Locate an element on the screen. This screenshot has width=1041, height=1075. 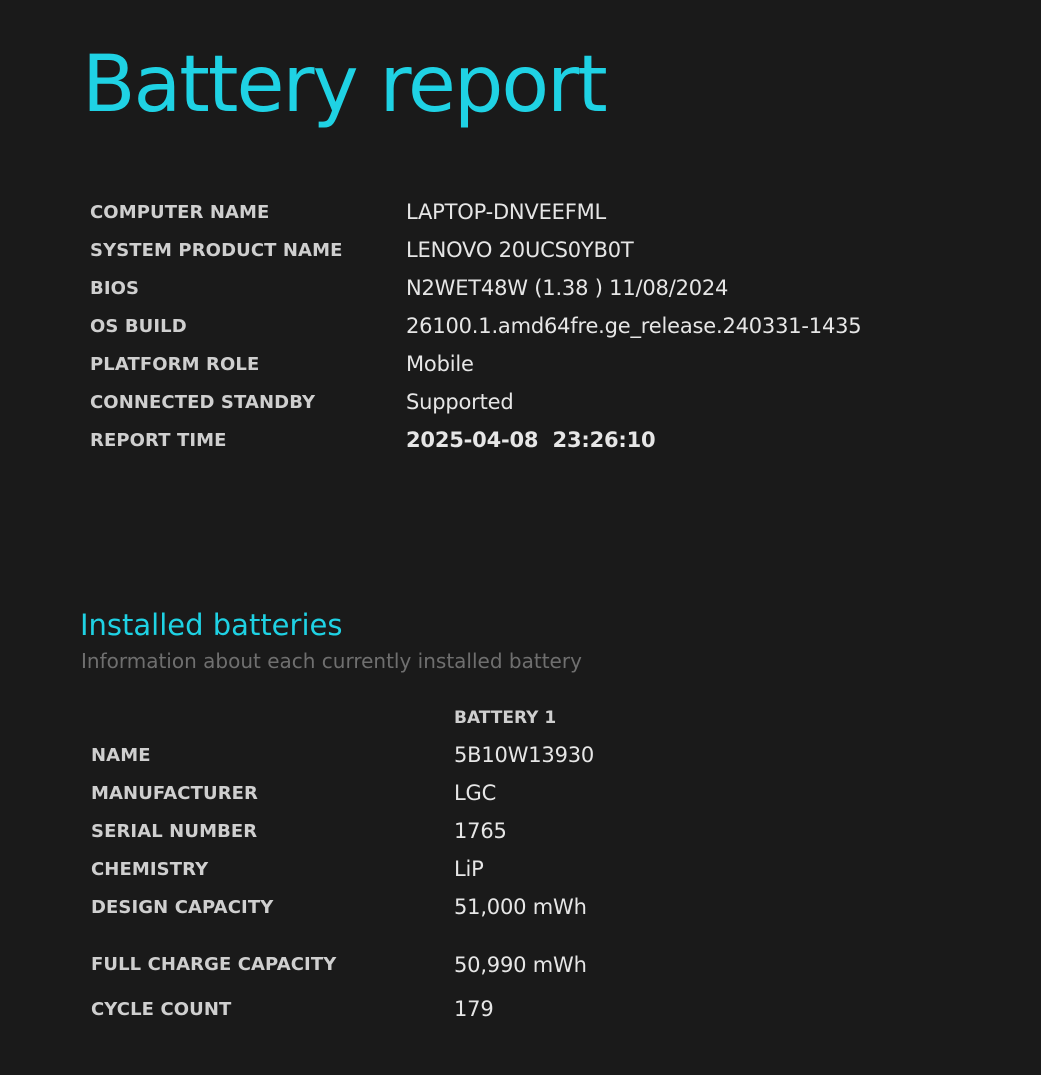
battery-row-chemistry: CHEMISTRY LiP is located at coordinates (342, 869).